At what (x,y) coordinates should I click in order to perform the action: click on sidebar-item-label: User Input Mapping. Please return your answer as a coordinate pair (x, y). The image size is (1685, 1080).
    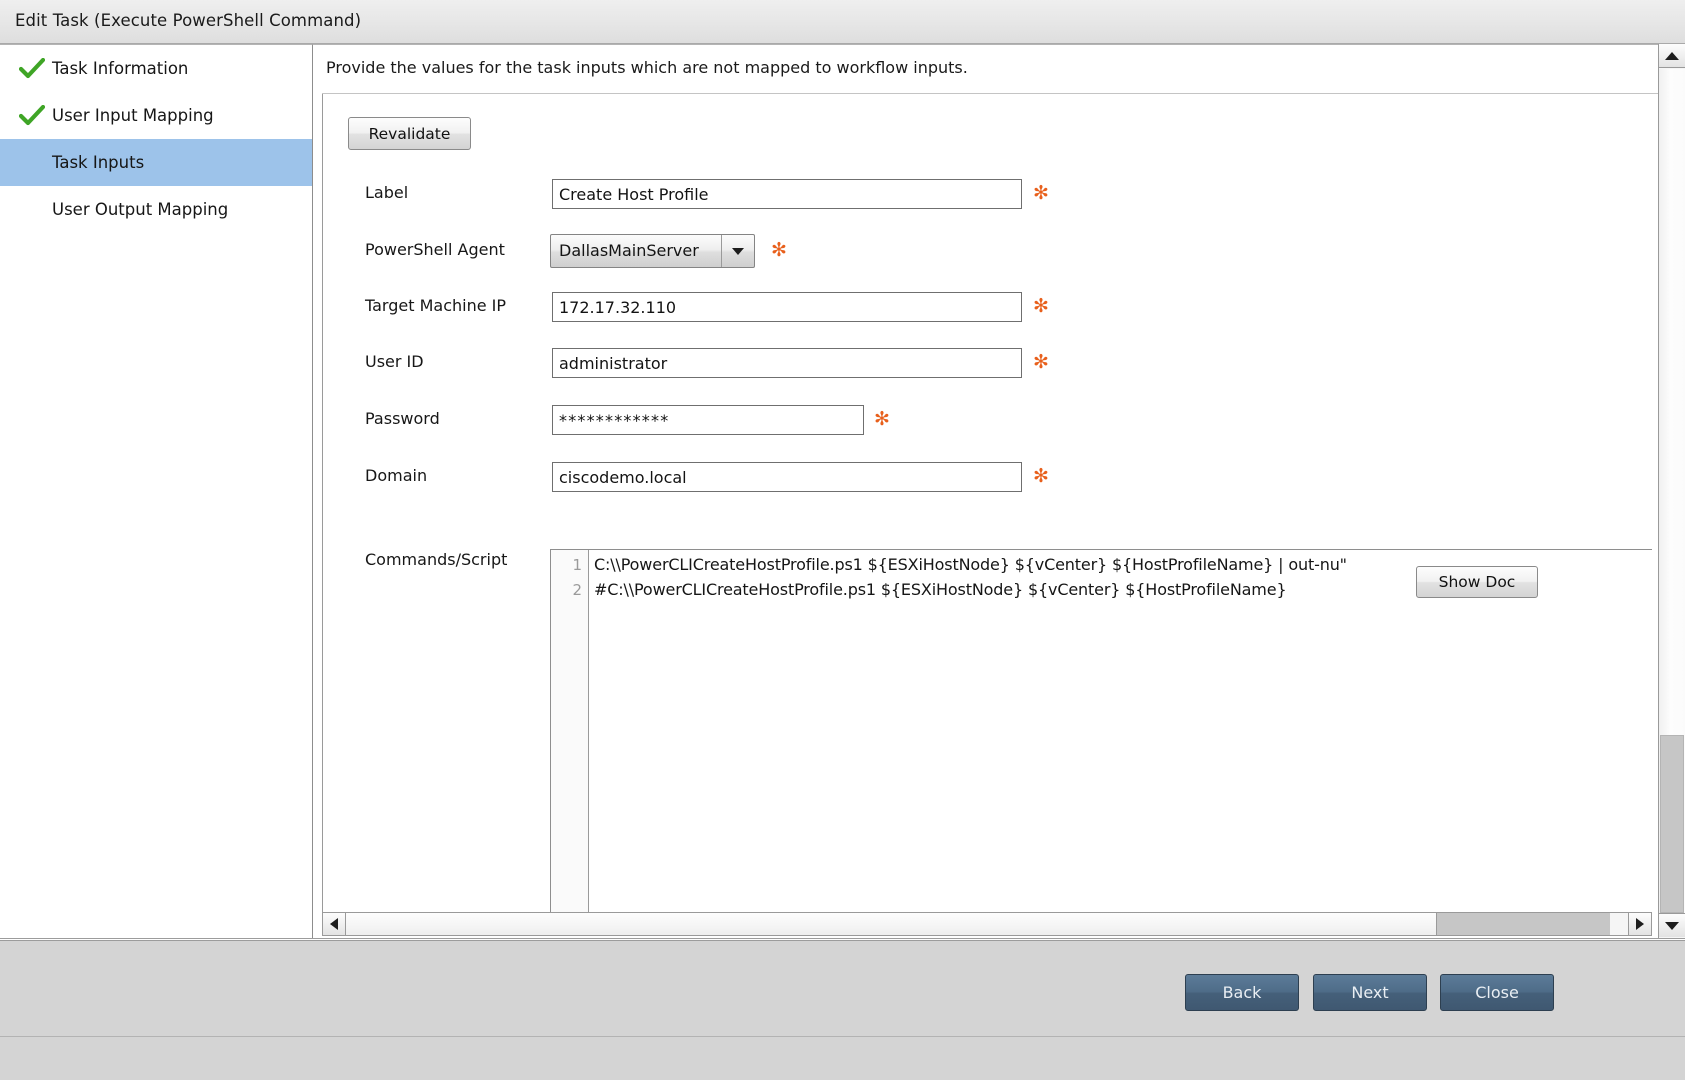
    Looking at the image, I should click on (133, 115).